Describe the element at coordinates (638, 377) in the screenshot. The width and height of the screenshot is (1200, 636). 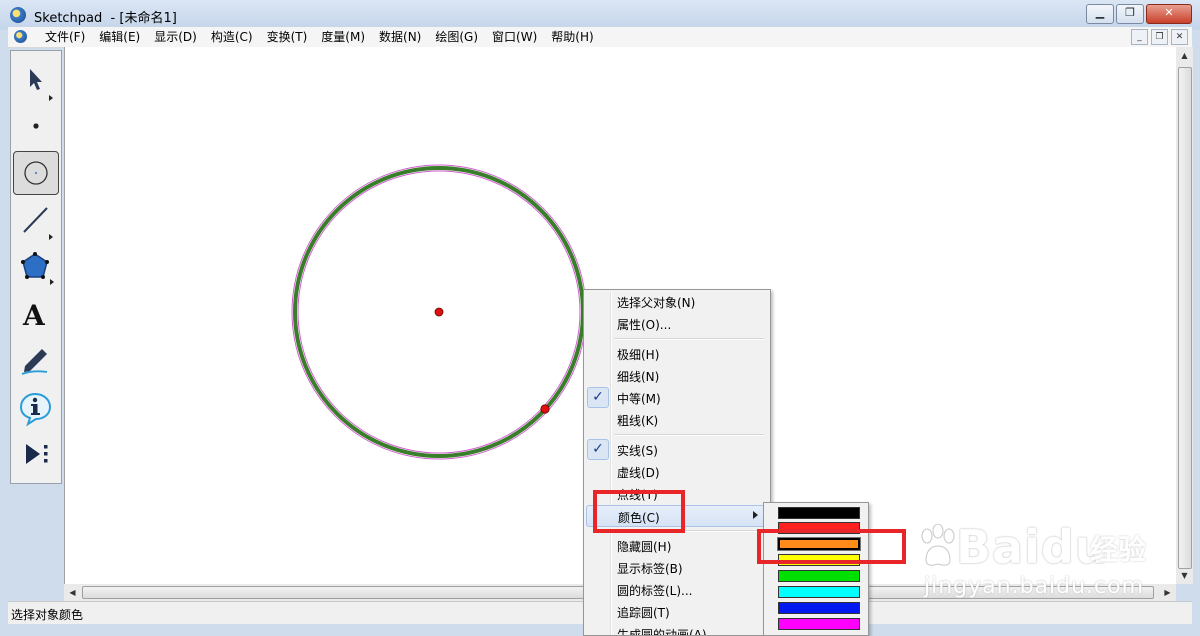
I see `ctx-item-label: 细线(N)` at that location.